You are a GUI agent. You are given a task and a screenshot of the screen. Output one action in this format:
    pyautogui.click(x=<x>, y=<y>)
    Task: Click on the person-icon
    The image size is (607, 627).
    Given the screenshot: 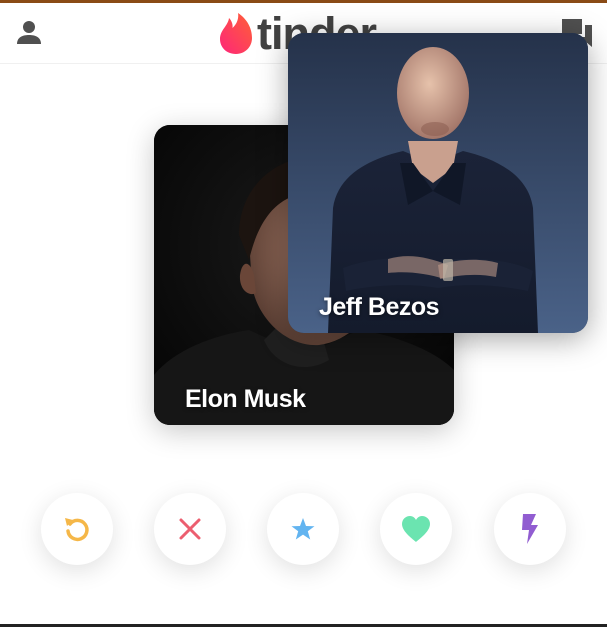 What is the action you would take?
    pyautogui.click(x=29, y=32)
    